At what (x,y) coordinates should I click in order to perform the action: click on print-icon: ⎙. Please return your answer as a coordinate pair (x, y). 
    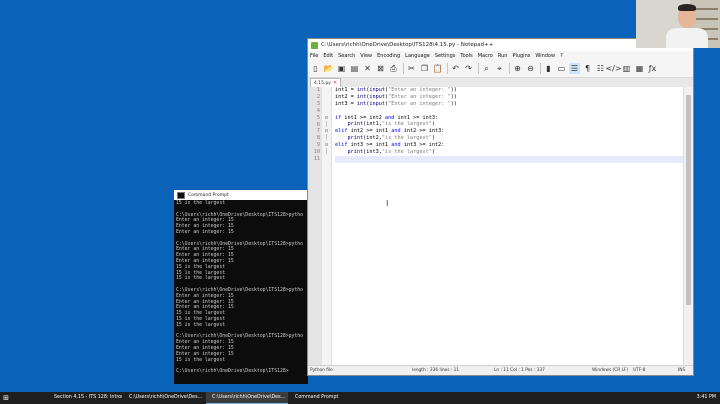
    Looking at the image, I should click on (393, 68).